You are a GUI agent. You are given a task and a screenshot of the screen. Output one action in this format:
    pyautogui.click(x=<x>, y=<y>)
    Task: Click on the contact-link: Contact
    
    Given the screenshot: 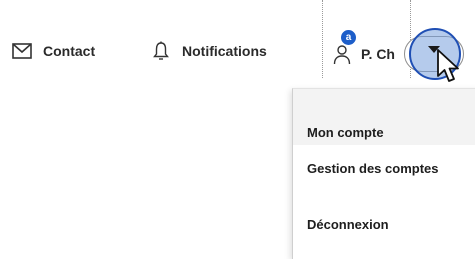 What is the action you would take?
    pyautogui.click(x=53, y=51)
    